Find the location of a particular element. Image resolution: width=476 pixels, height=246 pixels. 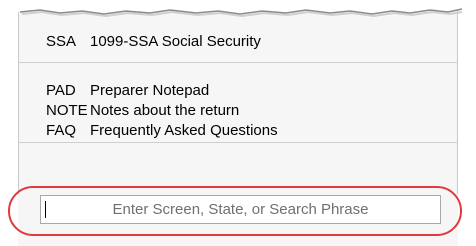

list-item-pad: PAD Preparer Notepad is located at coordinates (127, 90).